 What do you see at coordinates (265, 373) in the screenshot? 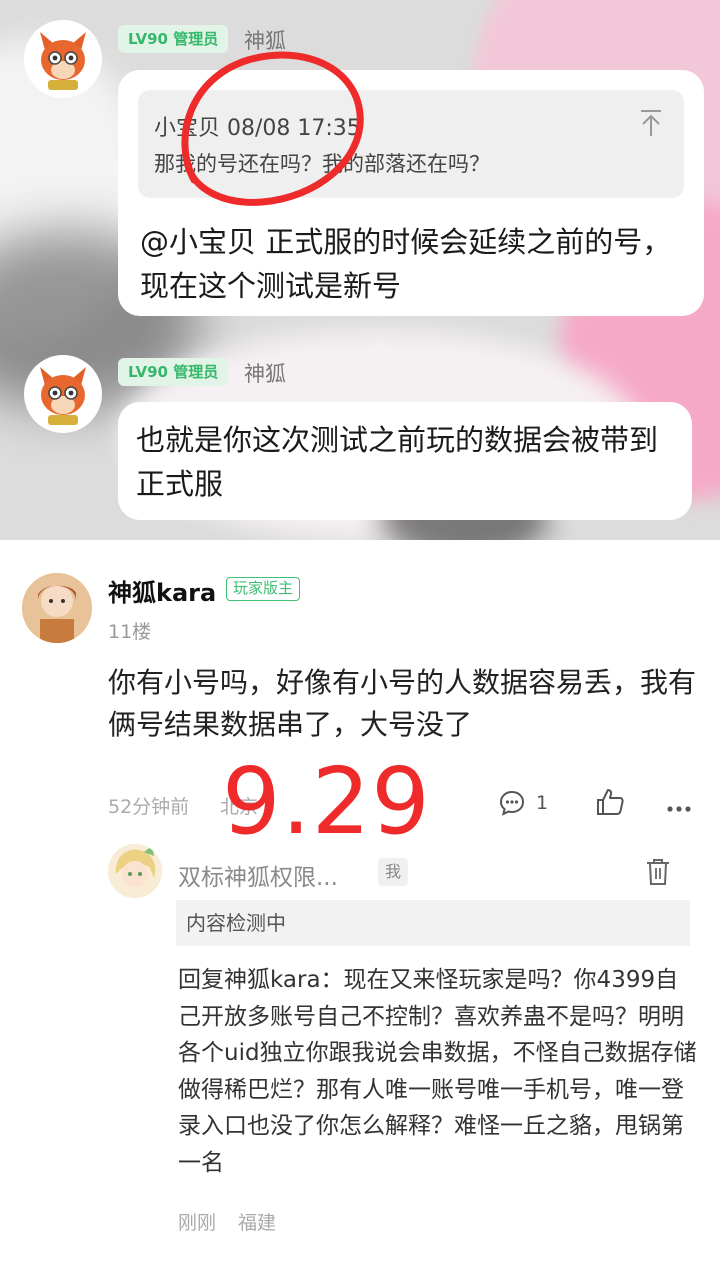
I see `nickname: 神狐` at bounding box center [265, 373].